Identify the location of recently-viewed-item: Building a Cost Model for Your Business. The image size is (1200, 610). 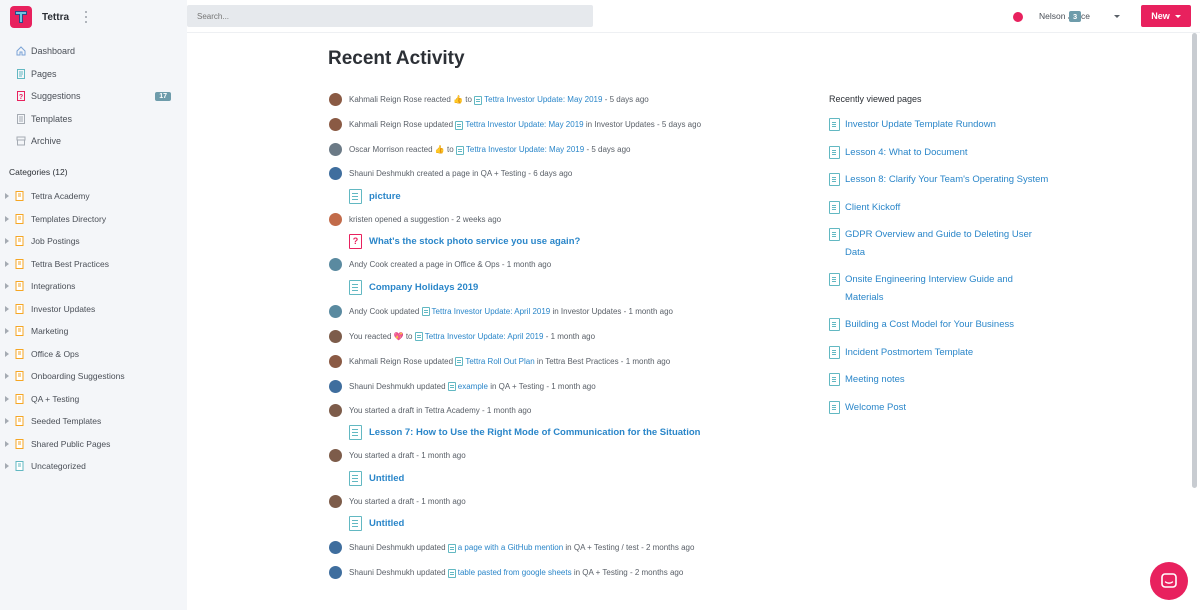
(939, 325).